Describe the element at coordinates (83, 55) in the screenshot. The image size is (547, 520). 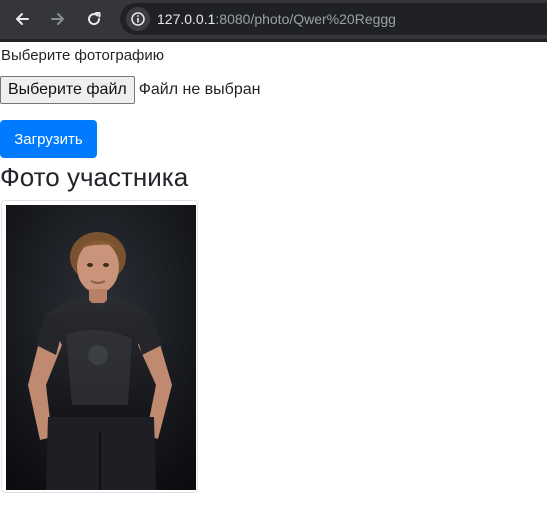
I see `upload-label: Выберите фотографию` at that location.